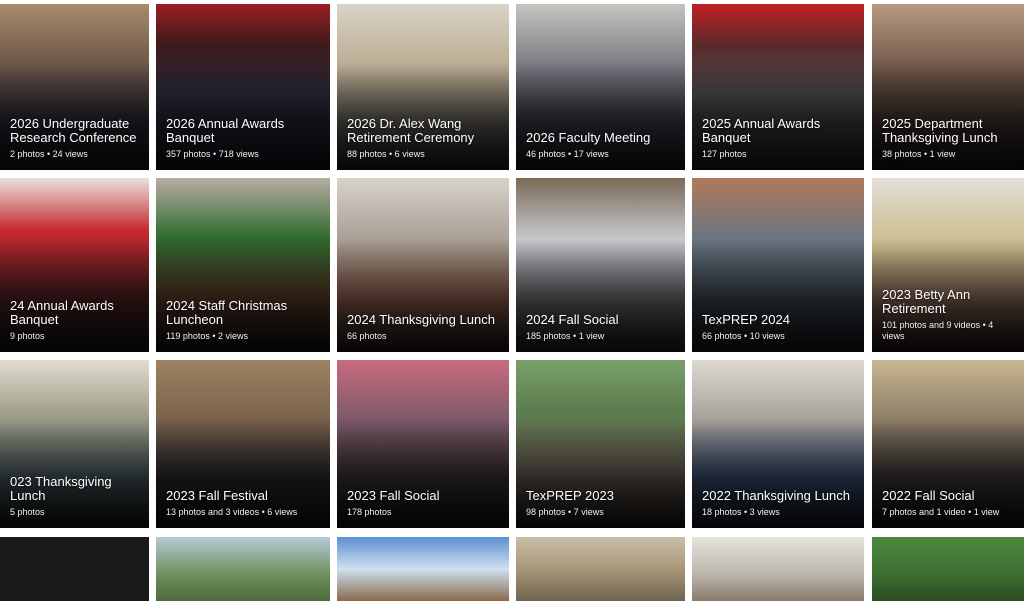  What do you see at coordinates (743, 336) in the screenshot?
I see `album-stats: 66 photos • 10 views` at bounding box center [743, 336].